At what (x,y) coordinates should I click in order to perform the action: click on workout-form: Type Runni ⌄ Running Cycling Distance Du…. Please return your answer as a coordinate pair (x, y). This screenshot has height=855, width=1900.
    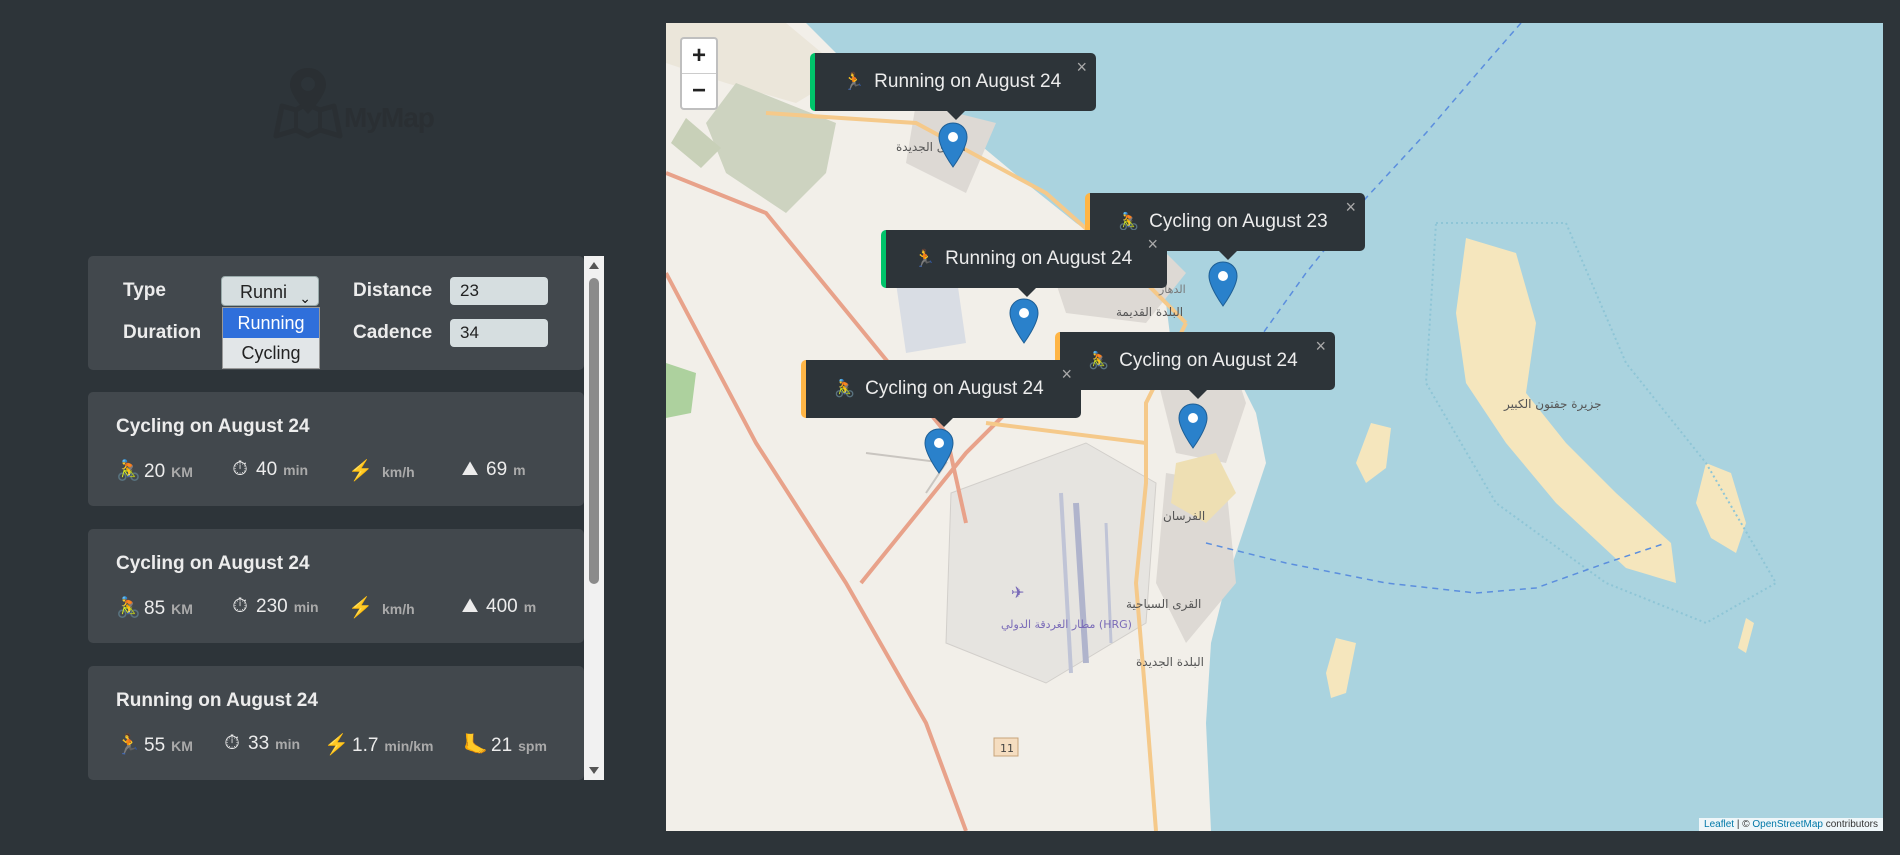
    Looking at the image, I should click on (336, 313).